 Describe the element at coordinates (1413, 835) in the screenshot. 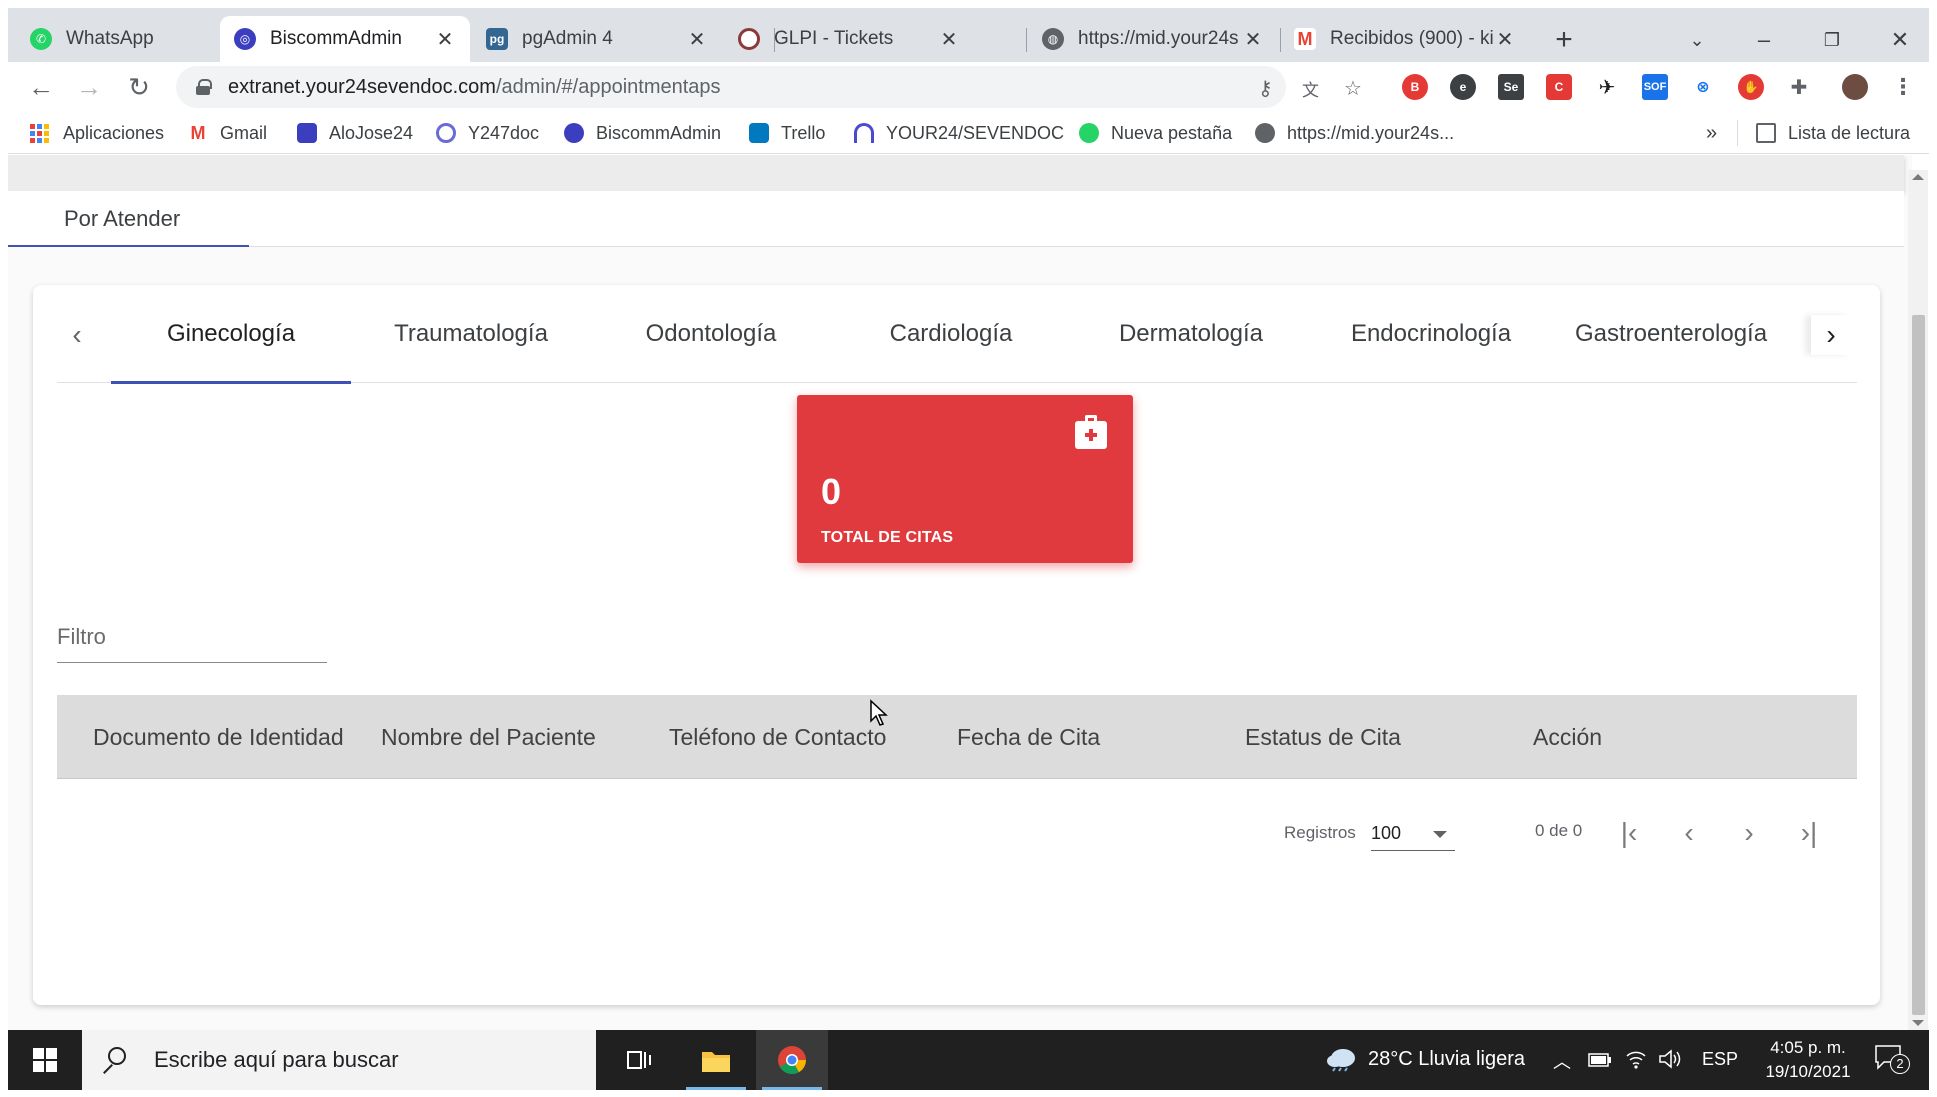

I see `page-size-select: 100` at that location.